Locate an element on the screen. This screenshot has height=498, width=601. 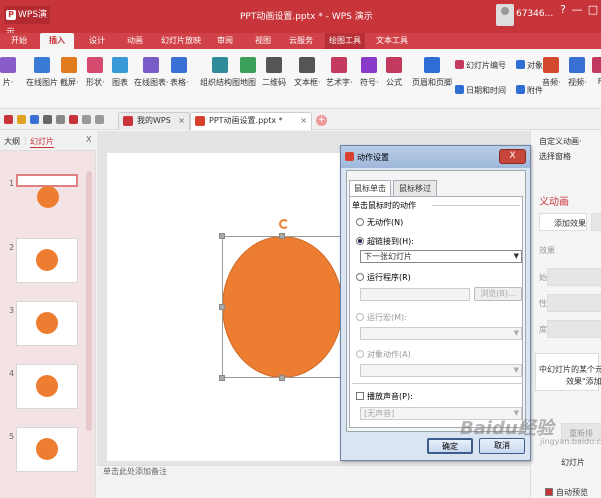
ribbon-button: 符号· is located at coordinates (369, 72).